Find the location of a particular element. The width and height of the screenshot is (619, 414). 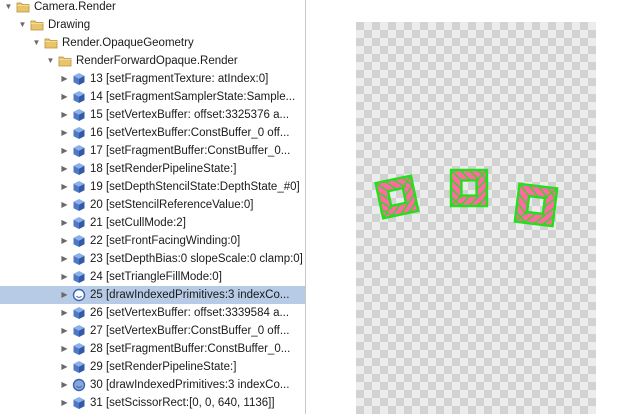

command-row: ▶ 22 [setFrontFacingWinding:0] is located at coordinates (152, 241).